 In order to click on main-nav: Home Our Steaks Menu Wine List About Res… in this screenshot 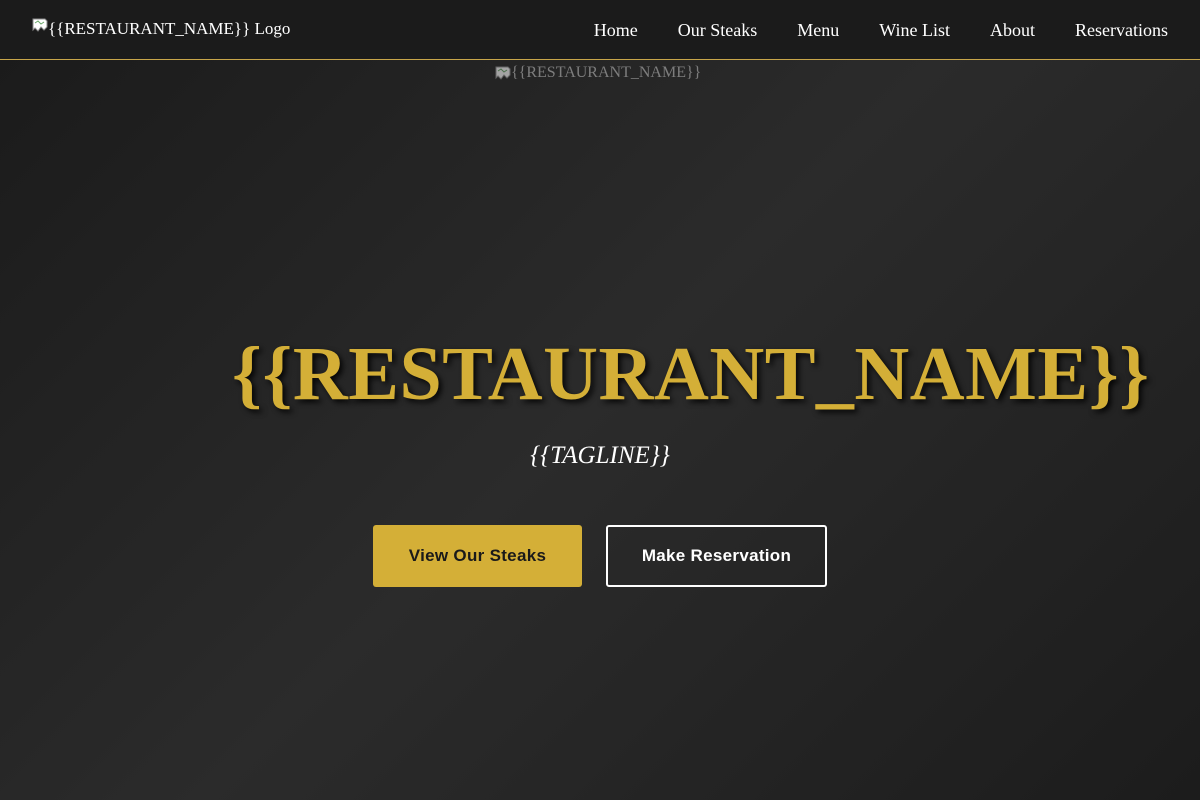, I will do `click(861, 30)`.